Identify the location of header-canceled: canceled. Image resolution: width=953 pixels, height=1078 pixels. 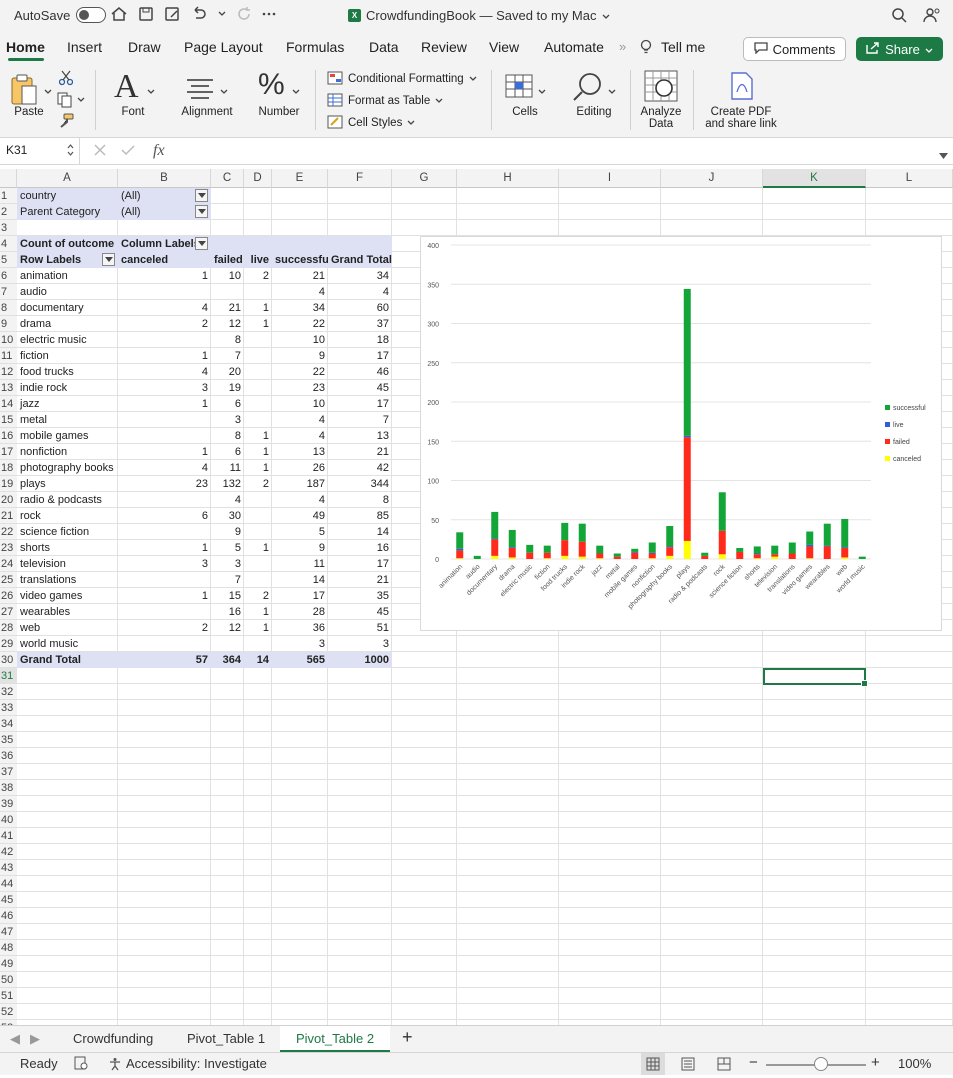
(164, 260).